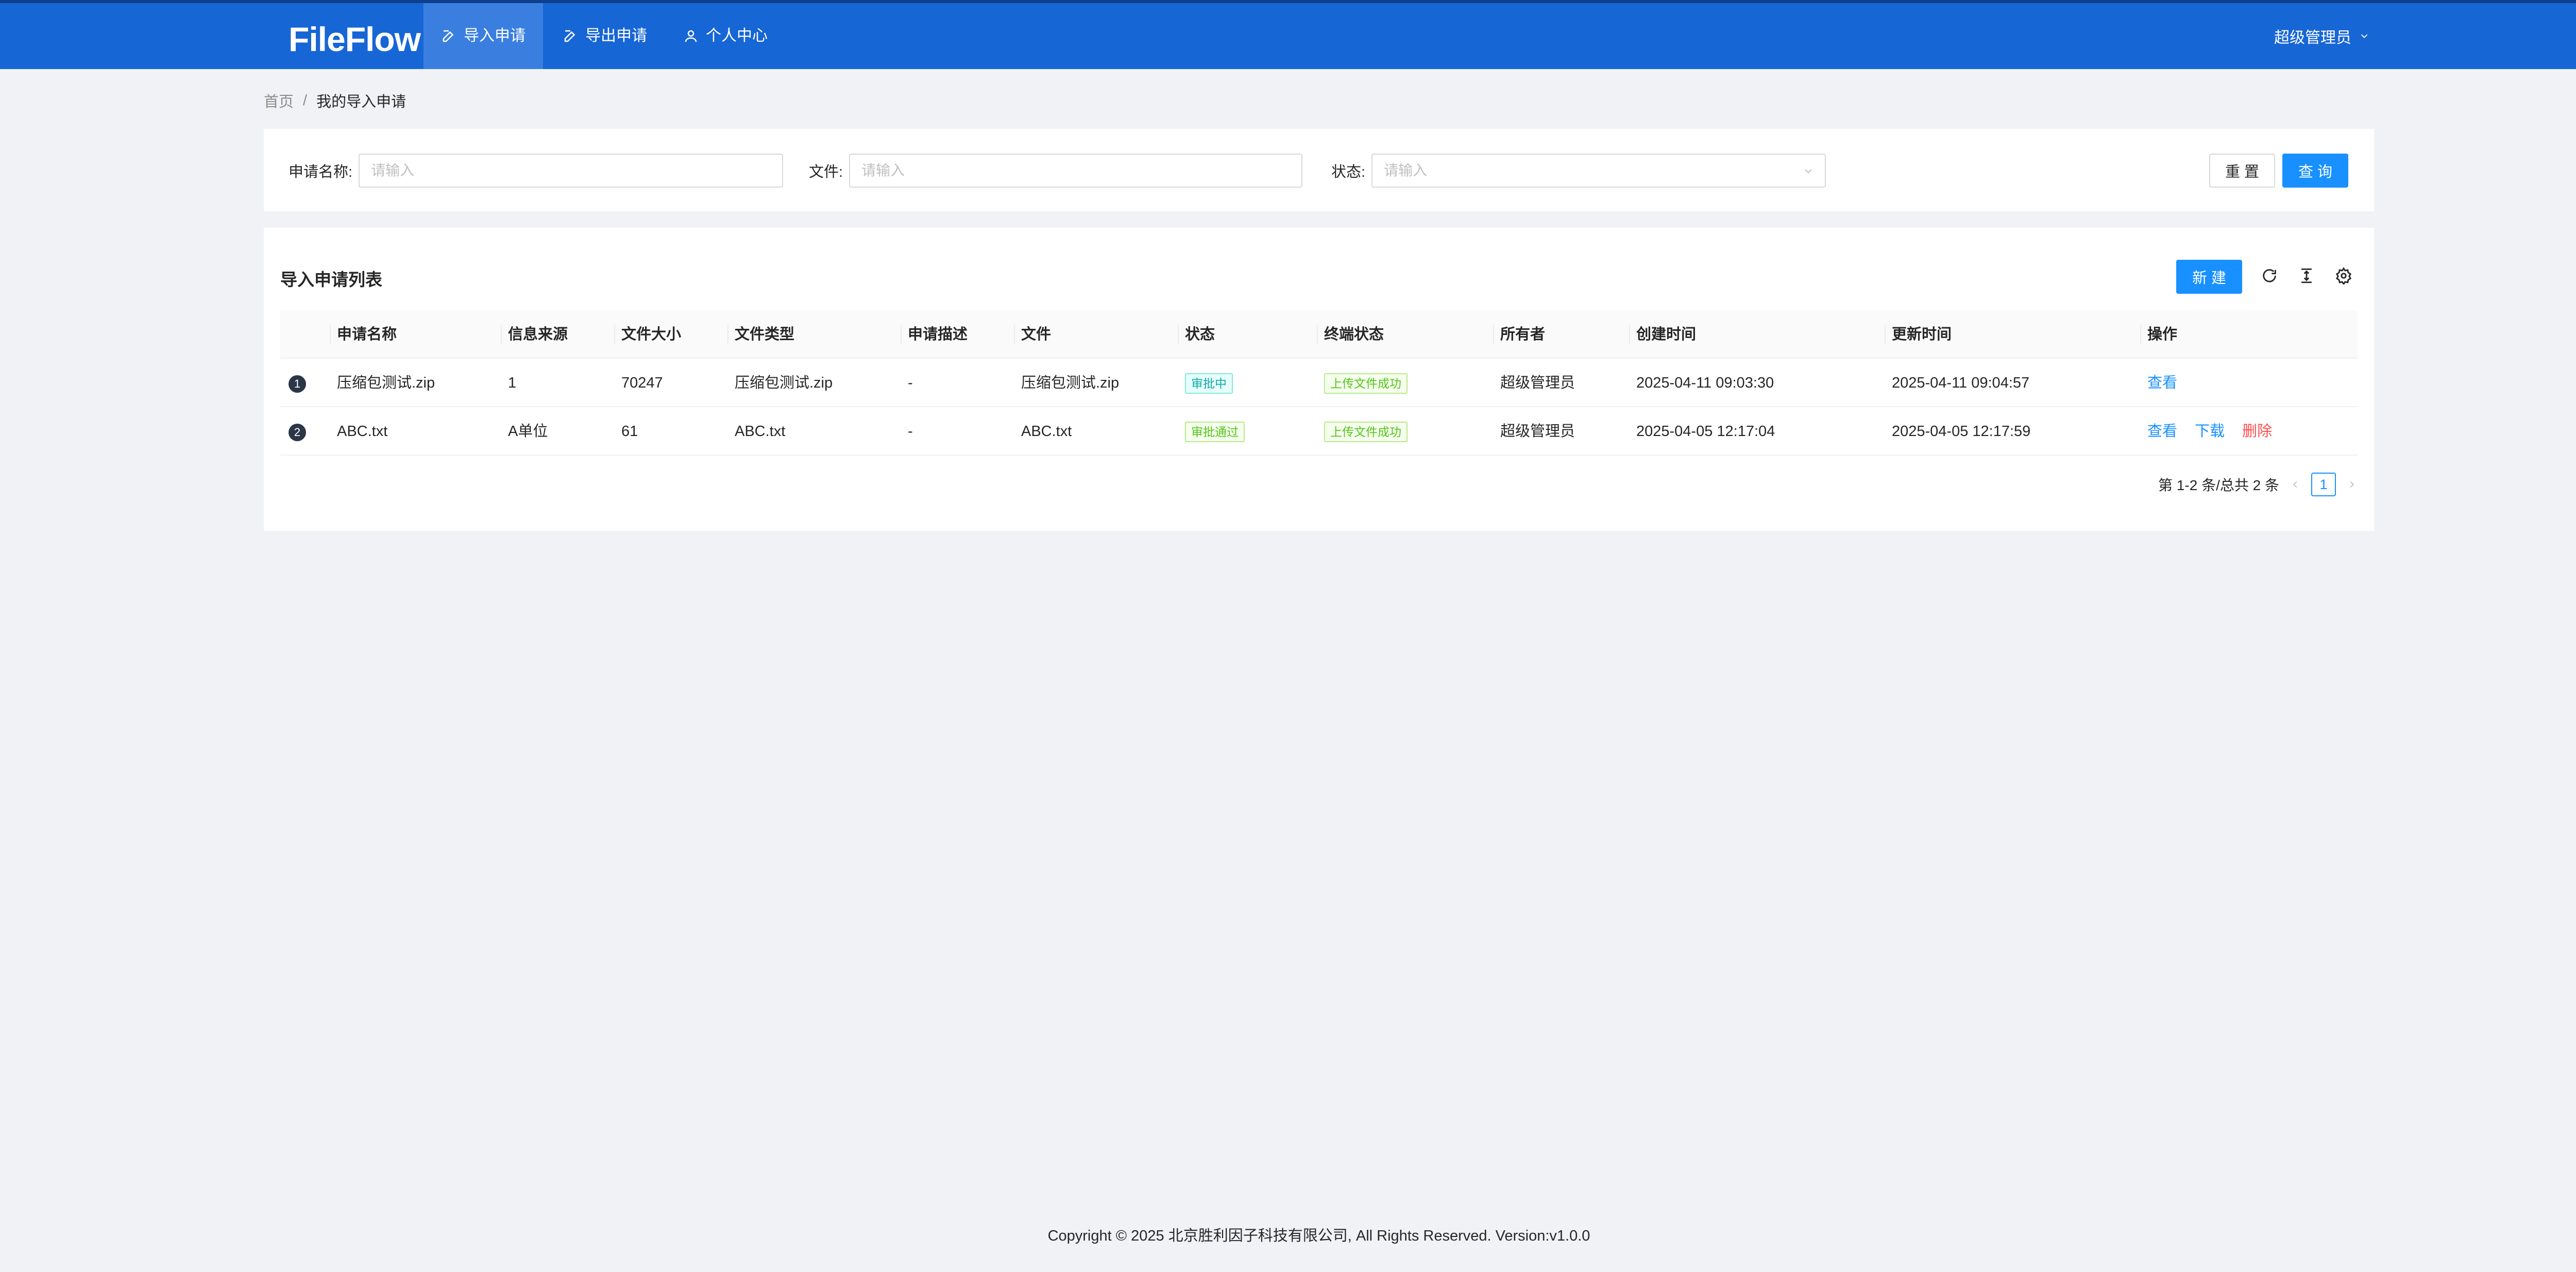 The height and width of the screenshot is (1272, 2576). I want to click on cell-name: ABC.txt, so click(362, 431).